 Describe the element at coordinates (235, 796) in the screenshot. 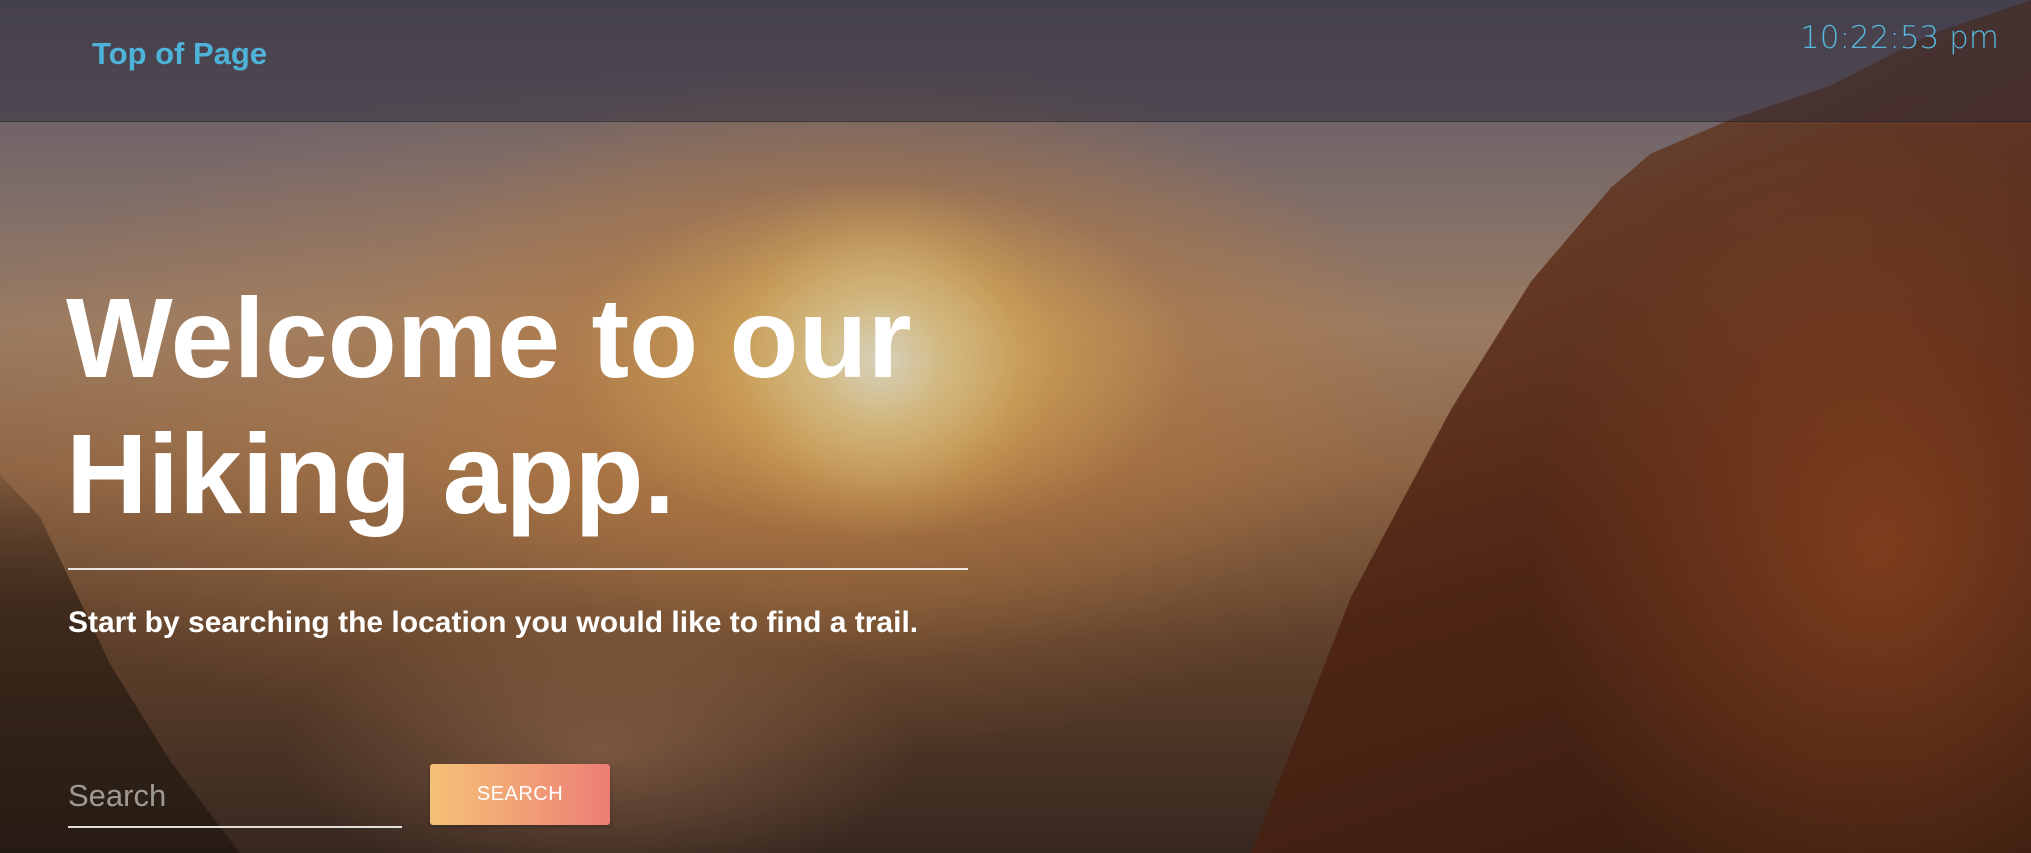

I see `search-input` at that location.